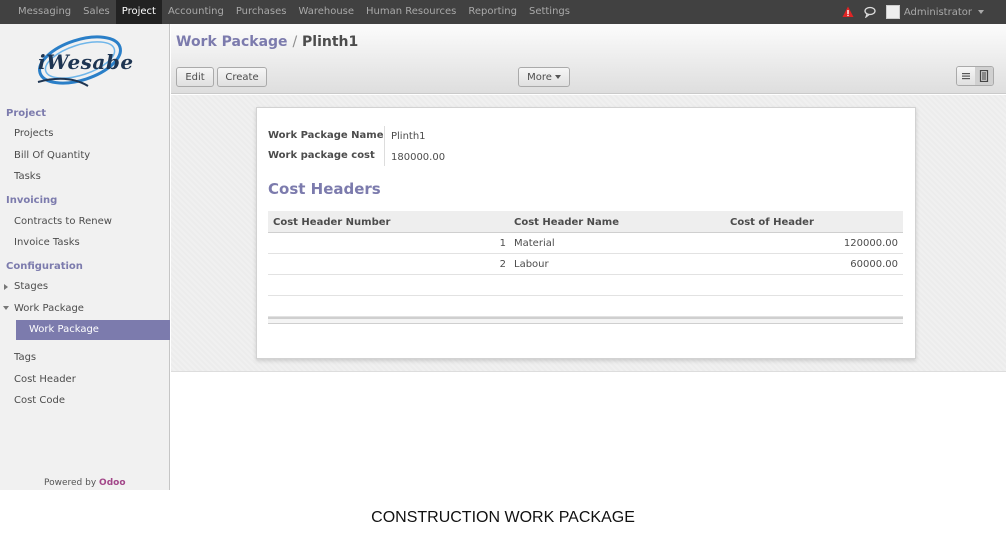 The image size is (1006, 539). I want to click on image-caption: CONSTRUCTION WORK PACKAGE, so click(503, 517).